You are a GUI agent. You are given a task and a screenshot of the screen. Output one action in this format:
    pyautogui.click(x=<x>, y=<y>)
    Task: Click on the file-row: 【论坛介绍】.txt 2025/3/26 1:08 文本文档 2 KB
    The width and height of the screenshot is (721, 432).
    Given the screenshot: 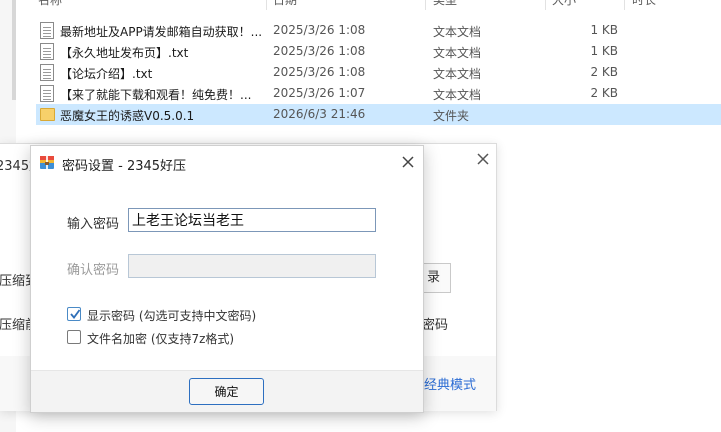 What is the action you would take?
    pyautogui.click(x=378, y=72)
    